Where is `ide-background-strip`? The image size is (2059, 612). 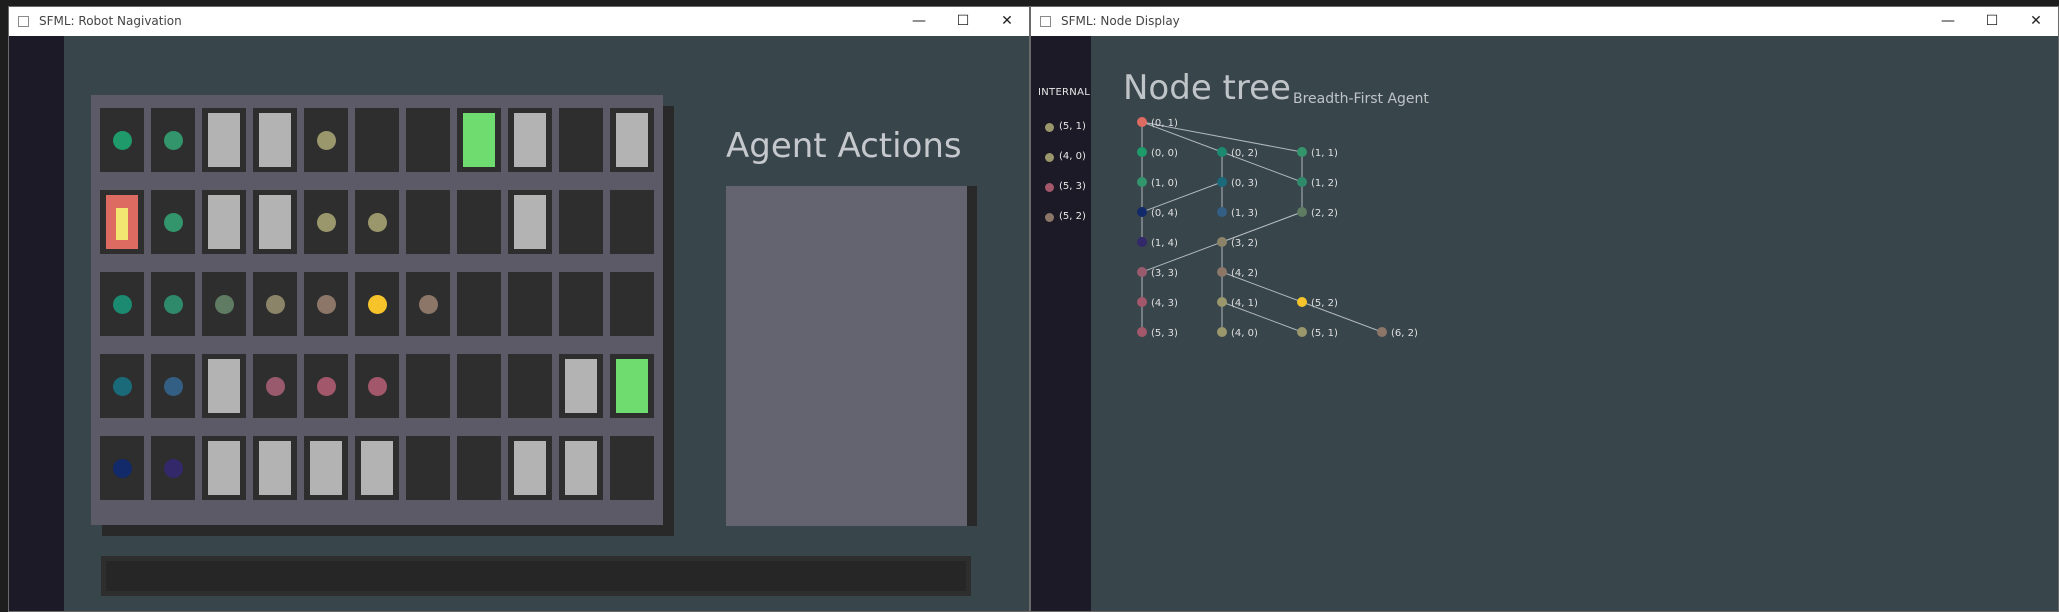 ide-background-strip is located at coordinates (4, 306).